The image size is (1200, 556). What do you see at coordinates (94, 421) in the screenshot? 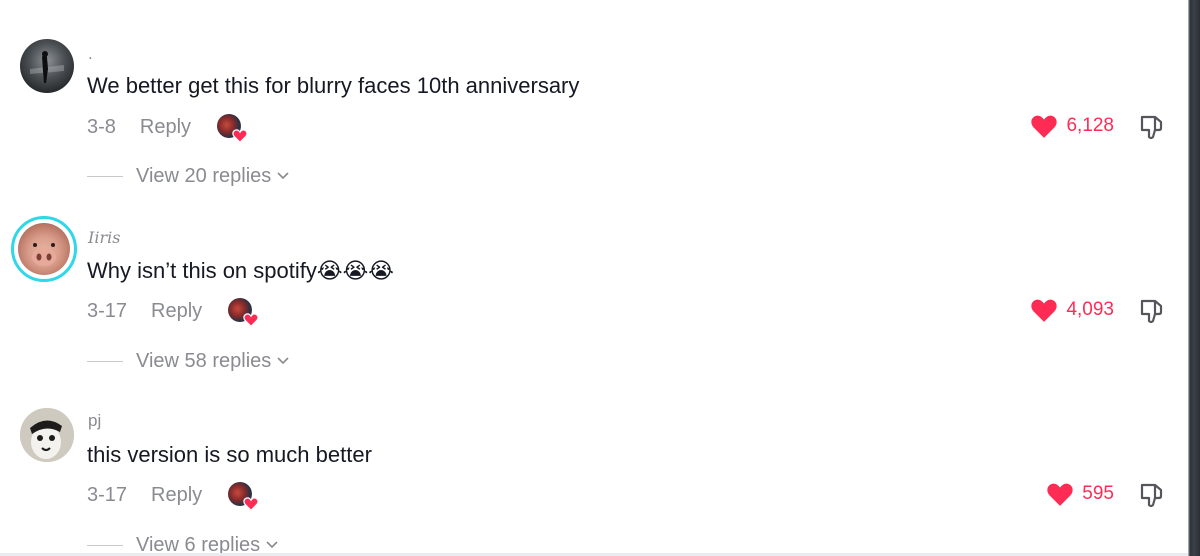
I see `comment-username: pj` at bounding box center [94, 421].